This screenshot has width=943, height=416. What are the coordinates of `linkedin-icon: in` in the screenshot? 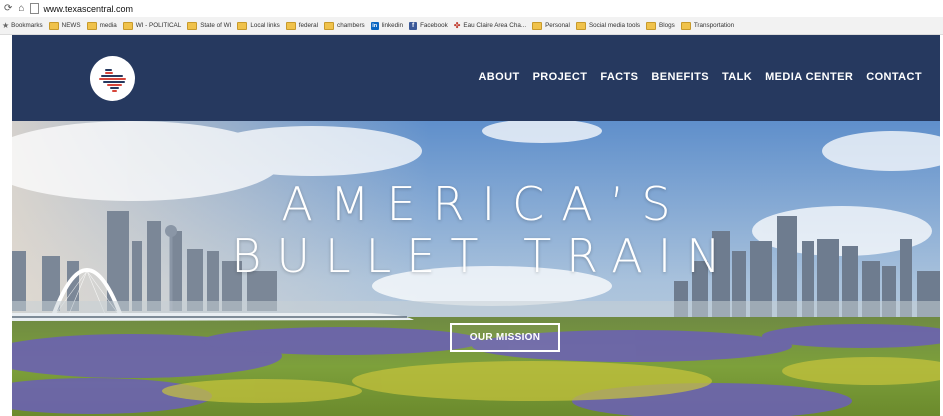 It's located at (374, 25).